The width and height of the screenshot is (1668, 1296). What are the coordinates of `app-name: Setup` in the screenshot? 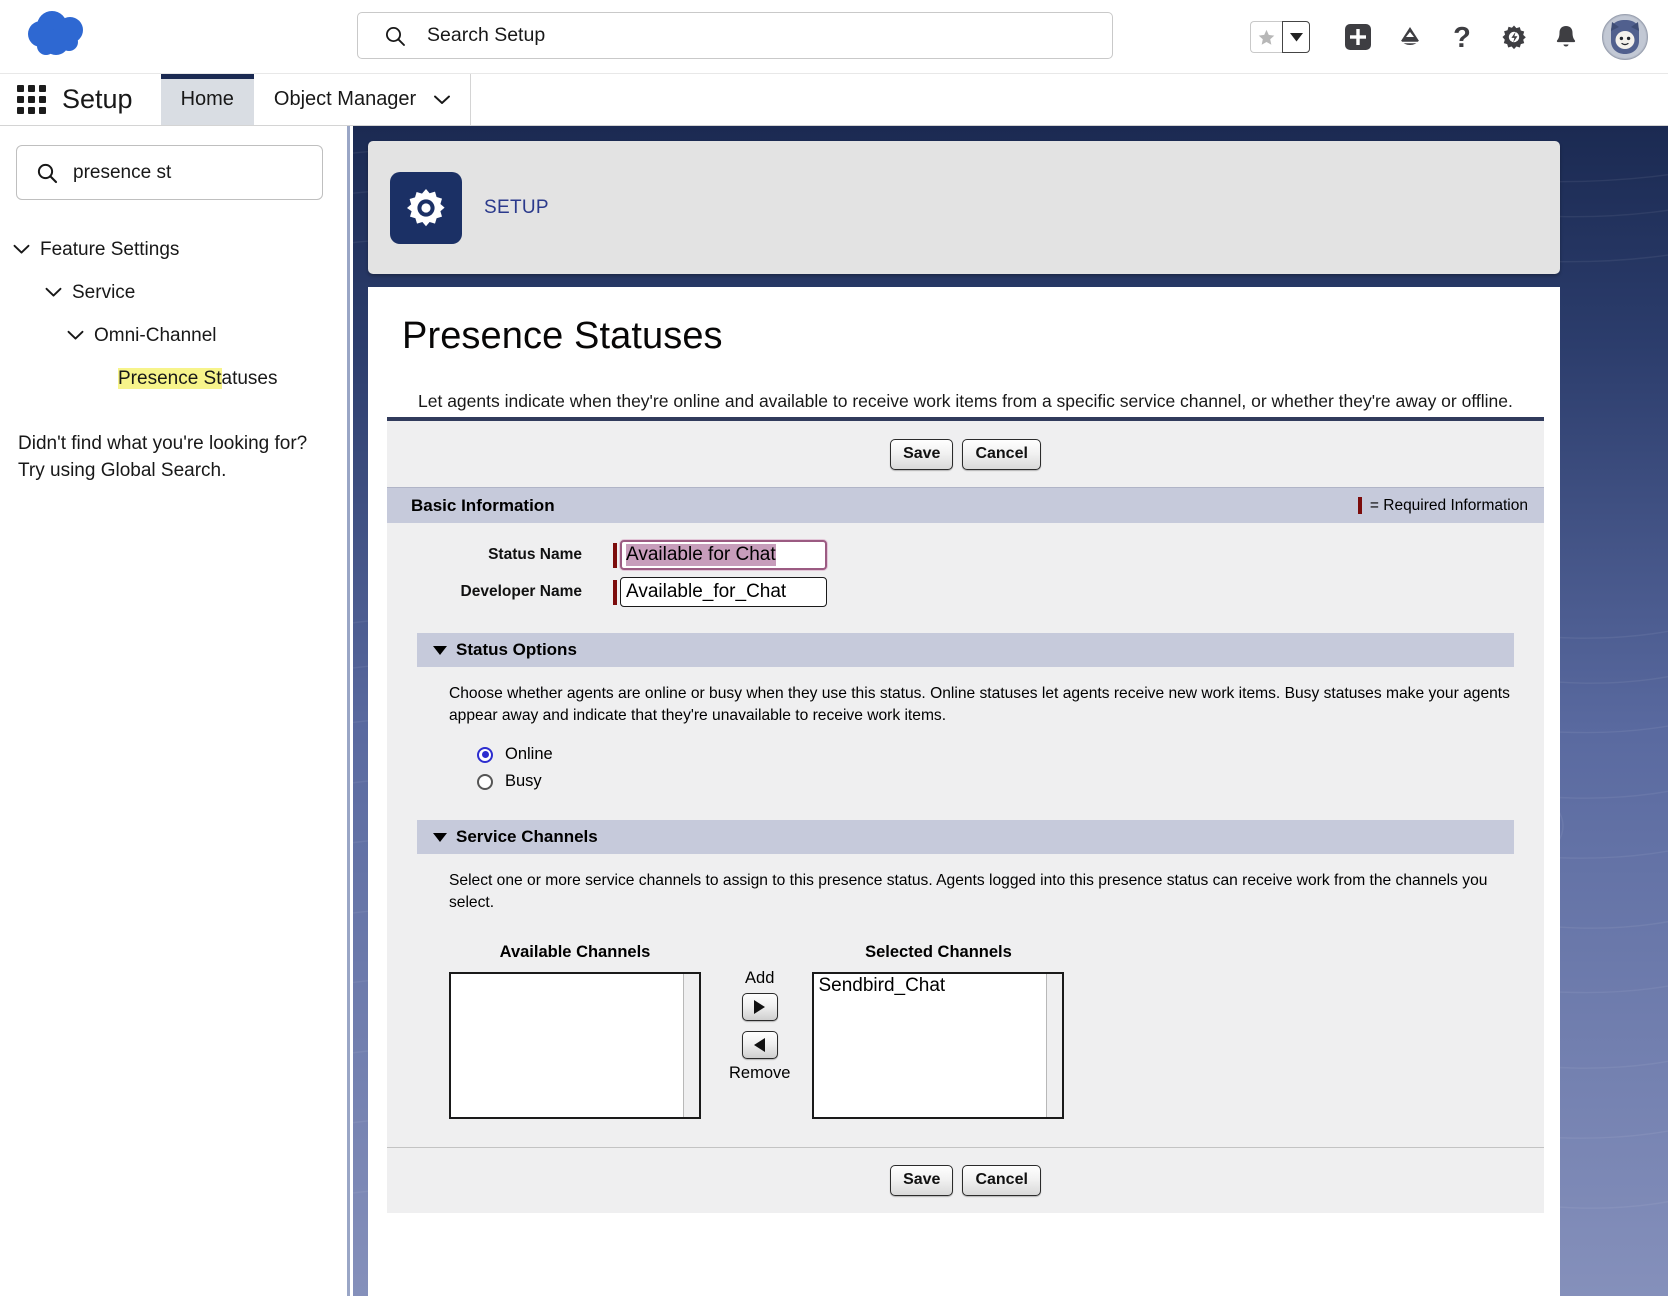 It's located at (97, 99).